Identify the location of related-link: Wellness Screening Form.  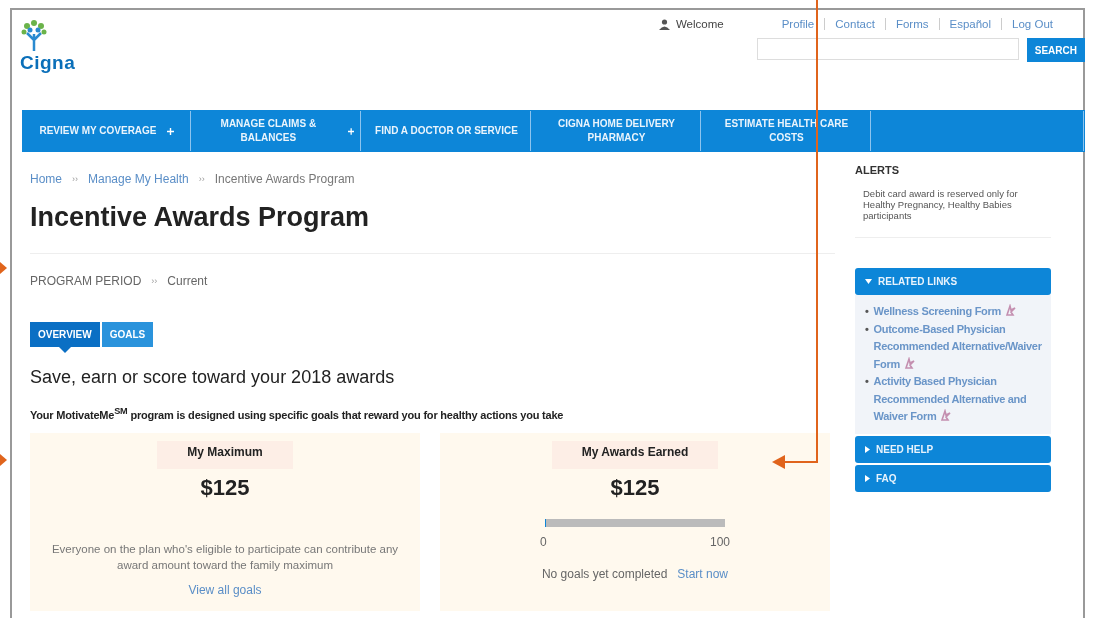
(944, 312).